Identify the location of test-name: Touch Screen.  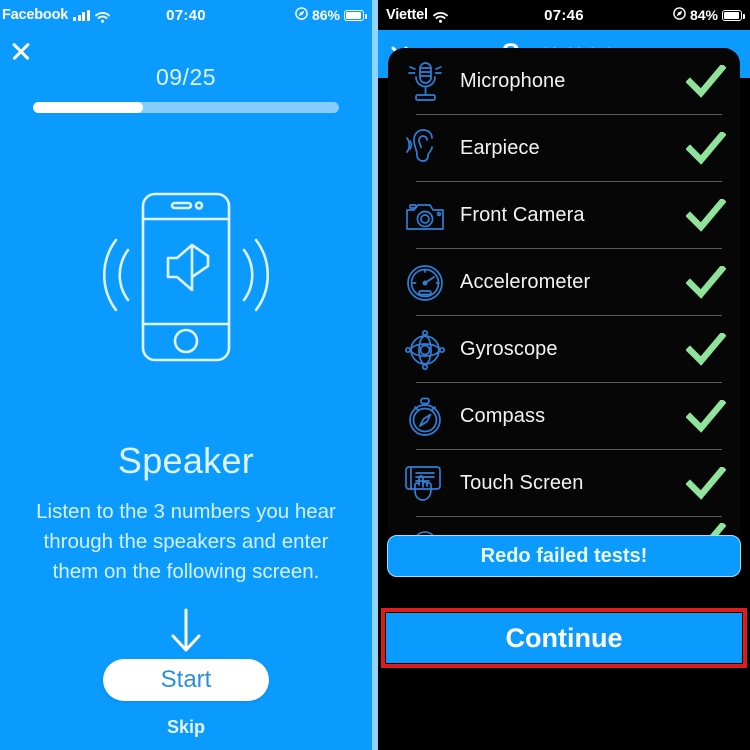
(522, 483).